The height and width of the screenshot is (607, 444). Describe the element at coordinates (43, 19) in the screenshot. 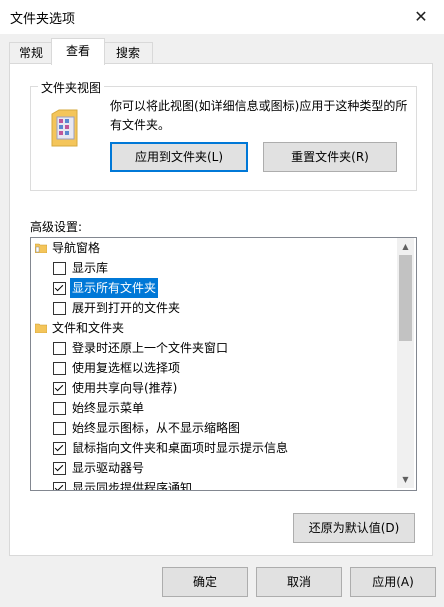

I see `window-title: 文件夹选项` at that location.